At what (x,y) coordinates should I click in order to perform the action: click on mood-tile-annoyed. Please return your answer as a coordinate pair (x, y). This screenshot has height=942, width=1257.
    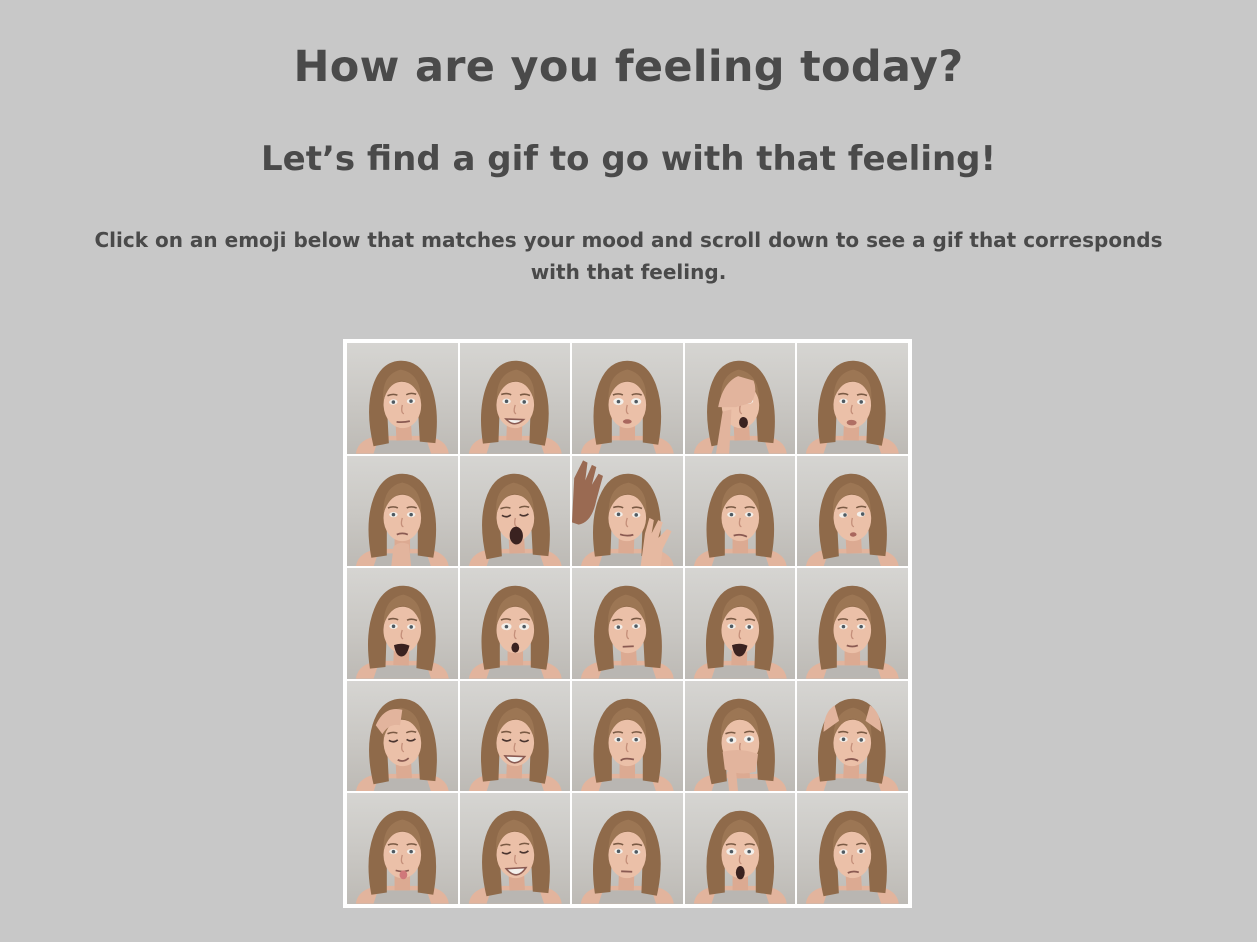
    Looking at the image, I should click on (852, 848).